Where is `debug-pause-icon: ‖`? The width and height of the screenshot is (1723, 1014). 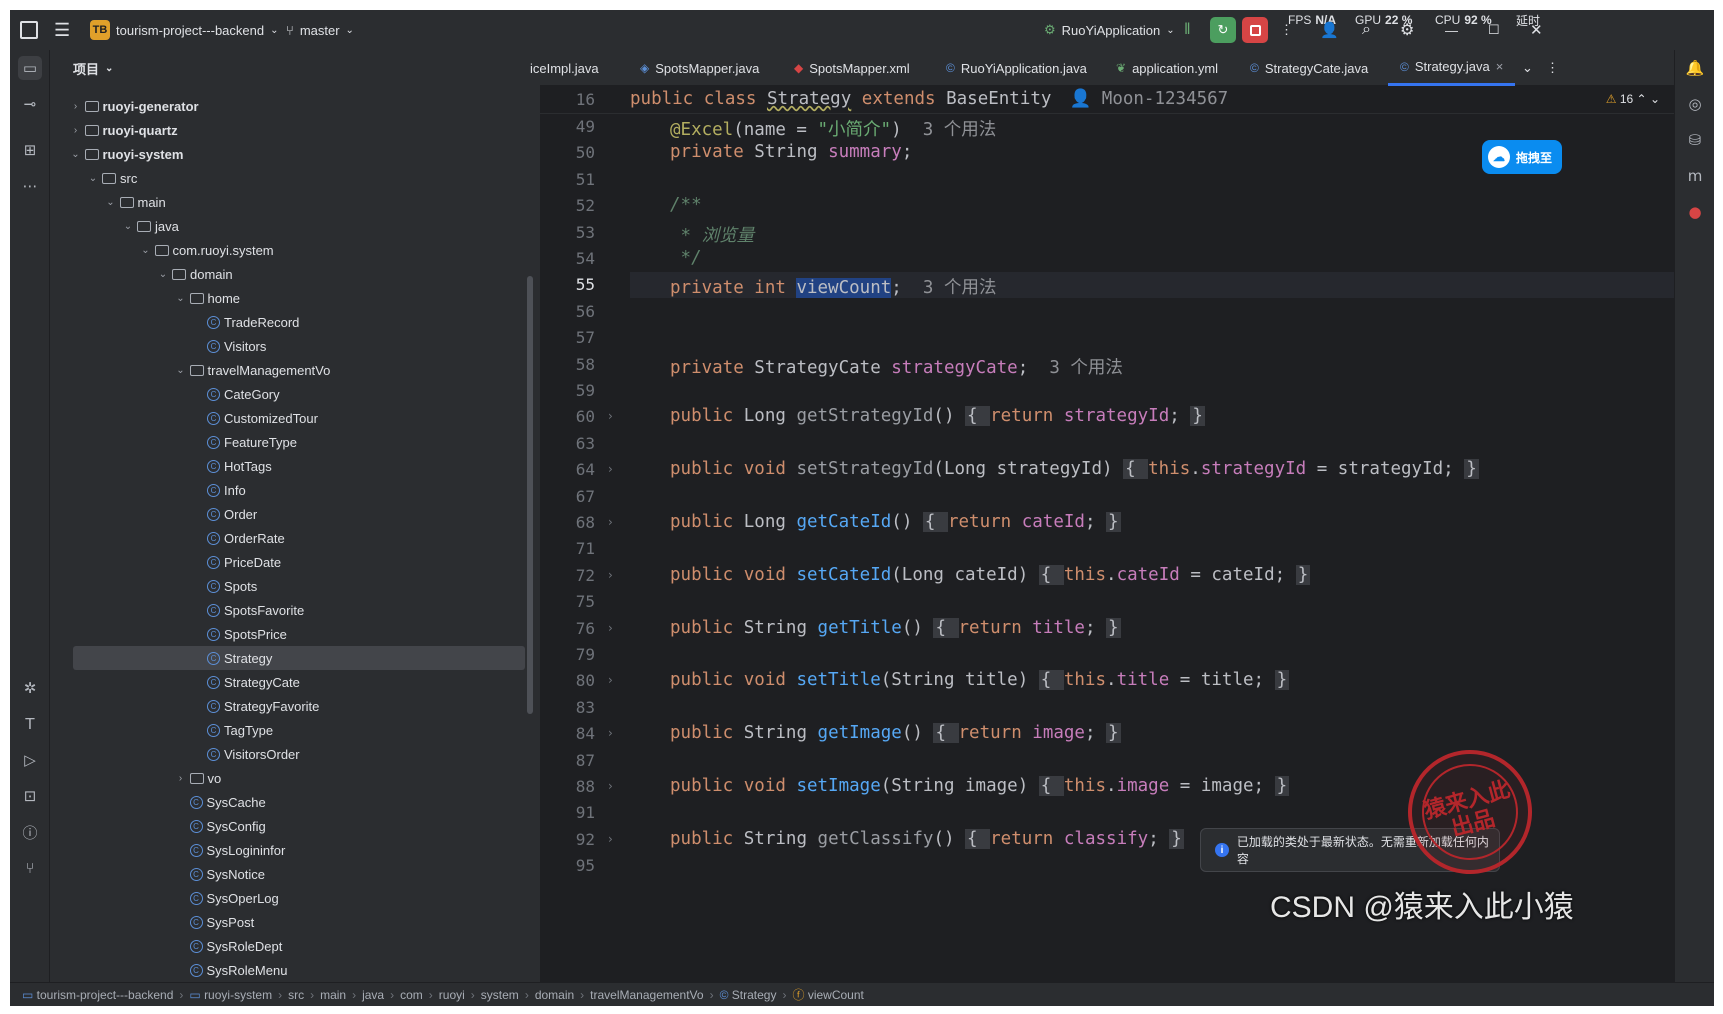
debug-pause-icon: ‖ is located at coordinates (1187, 30).